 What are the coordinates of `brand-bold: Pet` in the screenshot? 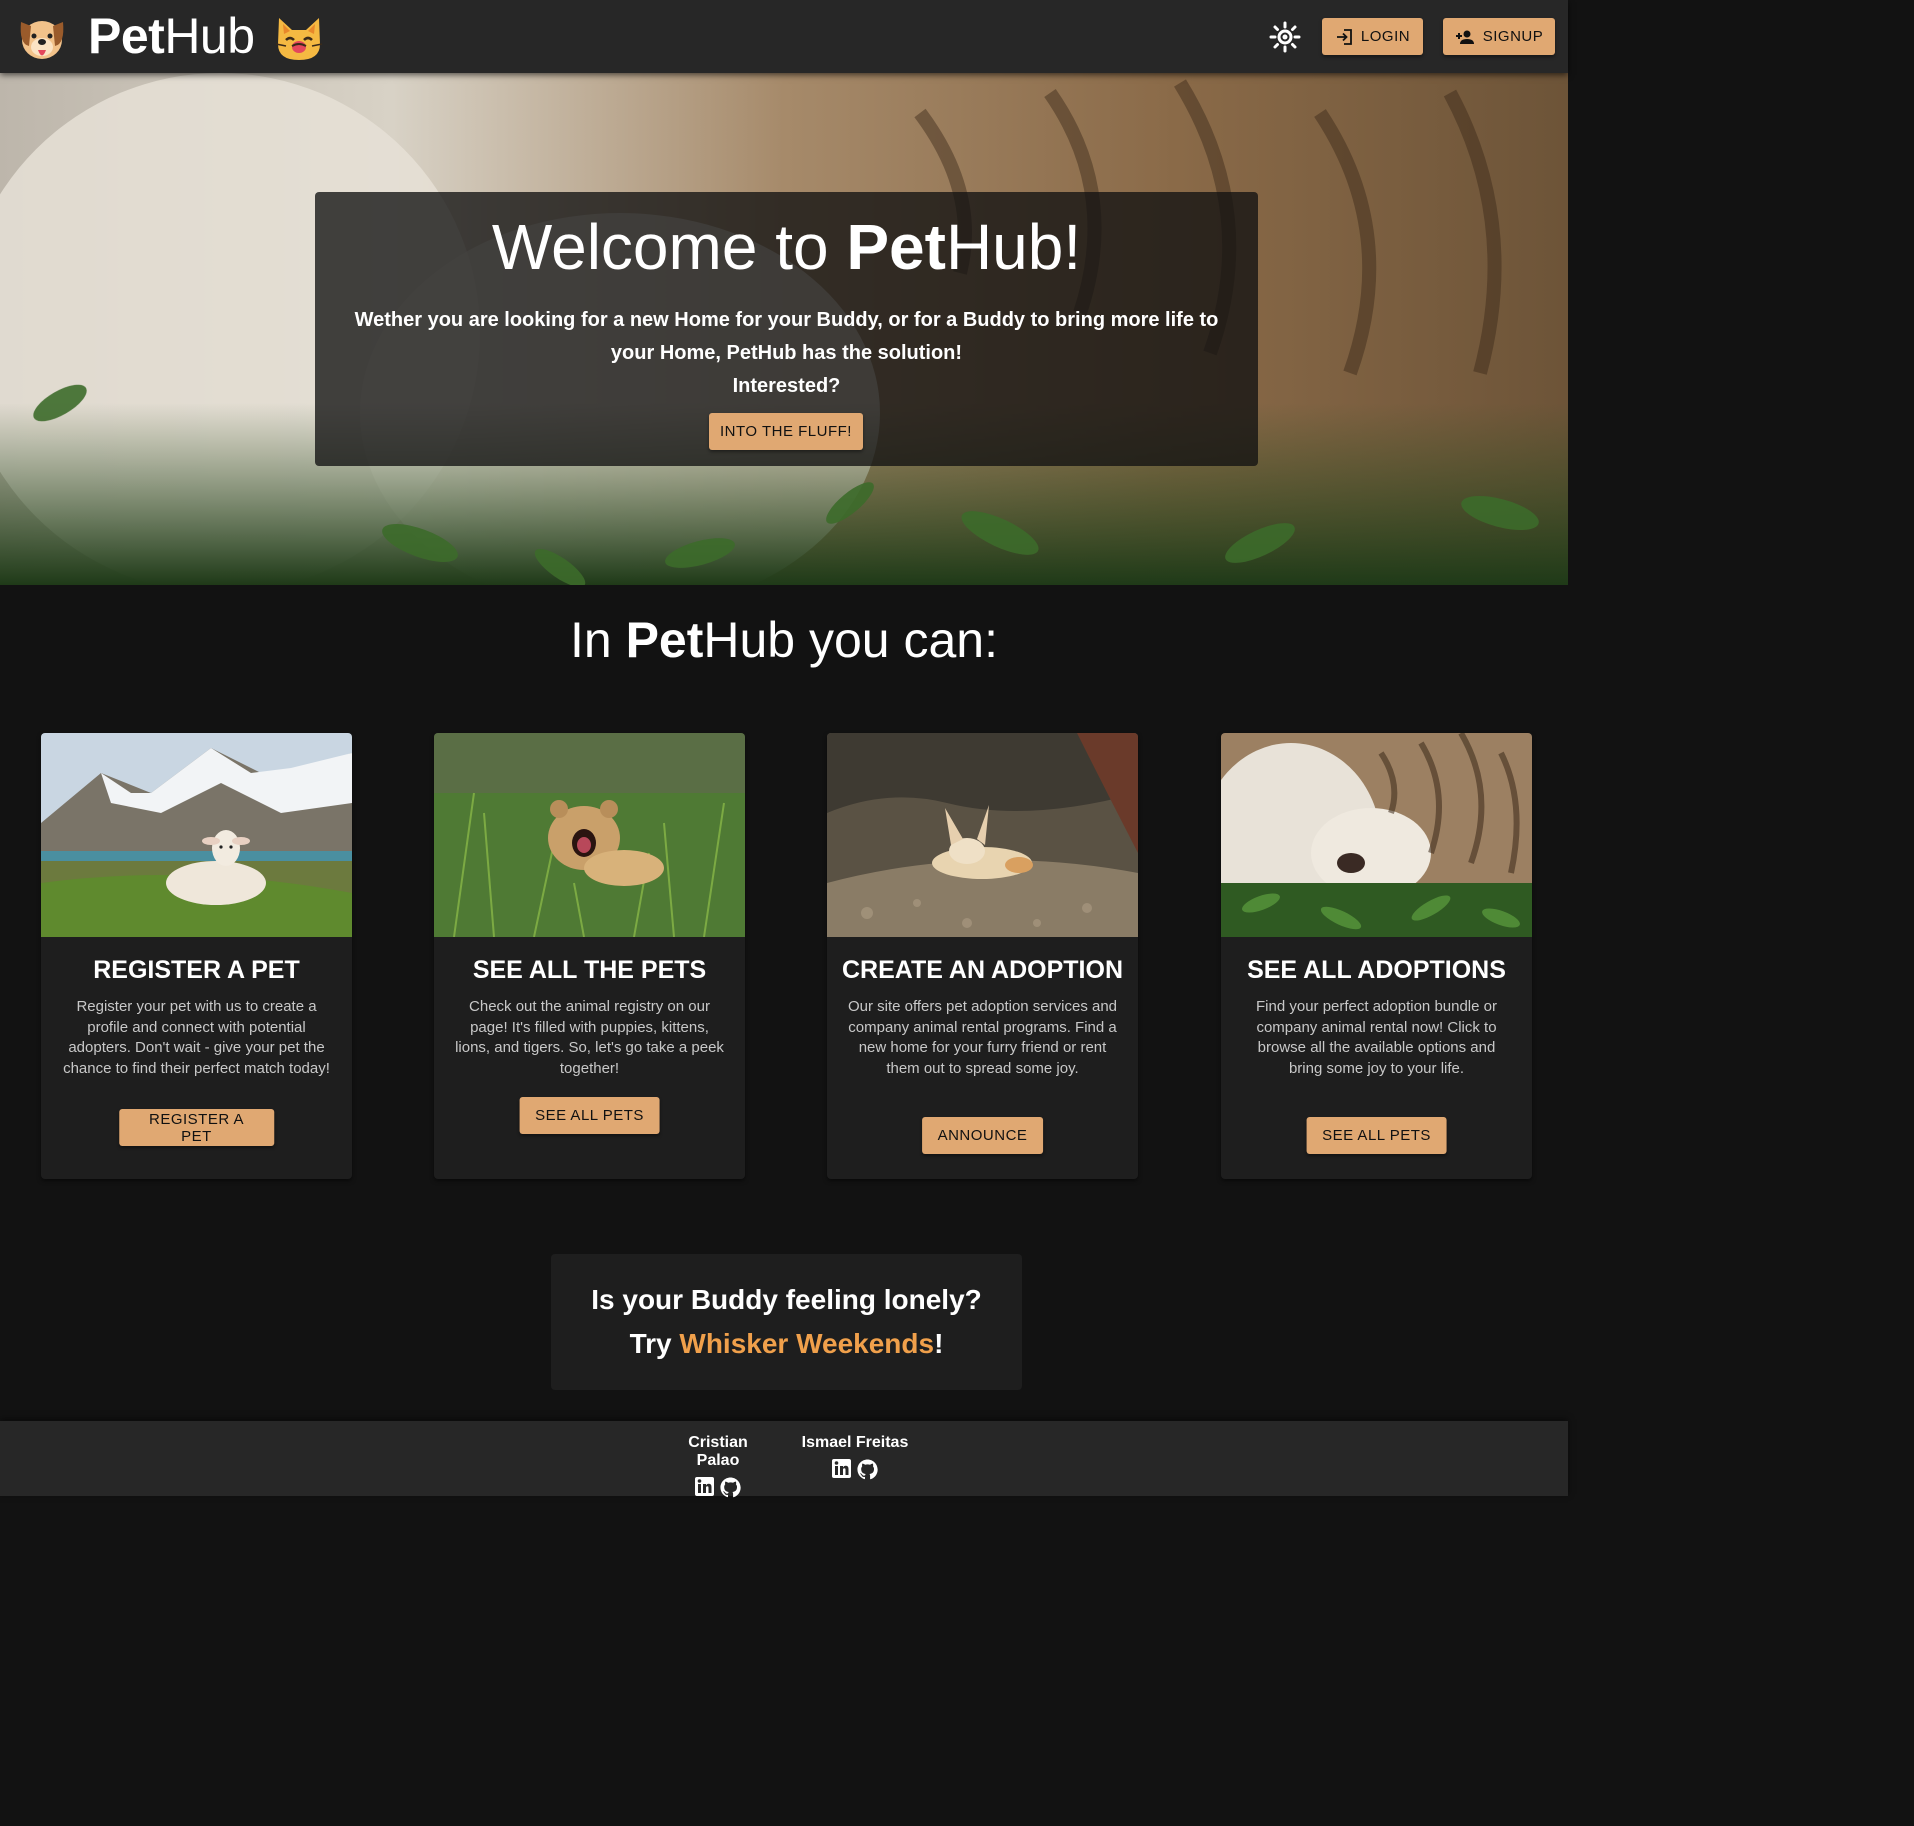 It's located at (126, 36).